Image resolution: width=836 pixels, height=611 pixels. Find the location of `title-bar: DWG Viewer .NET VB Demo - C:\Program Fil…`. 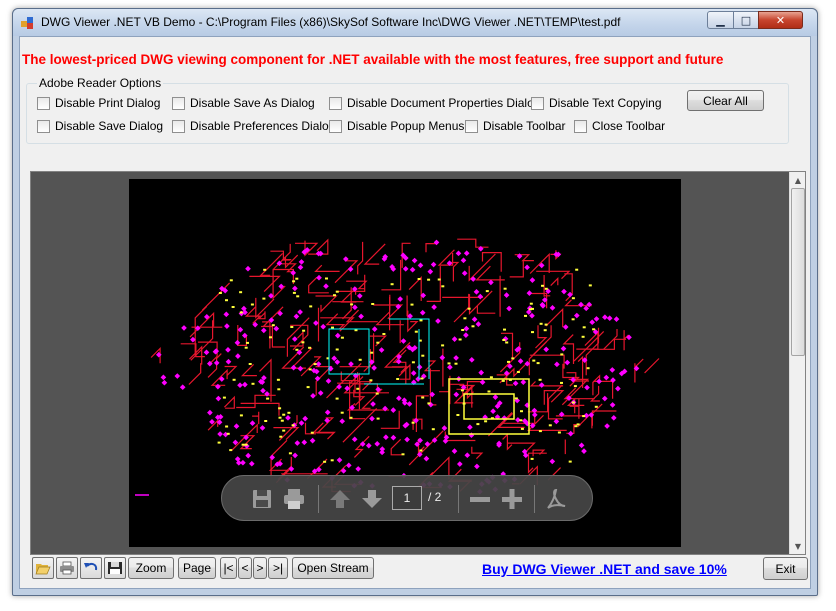

title-bar: DWG Viewer .NET VB Demo - C:\Program Fil… is located at coordinates (415, 22).